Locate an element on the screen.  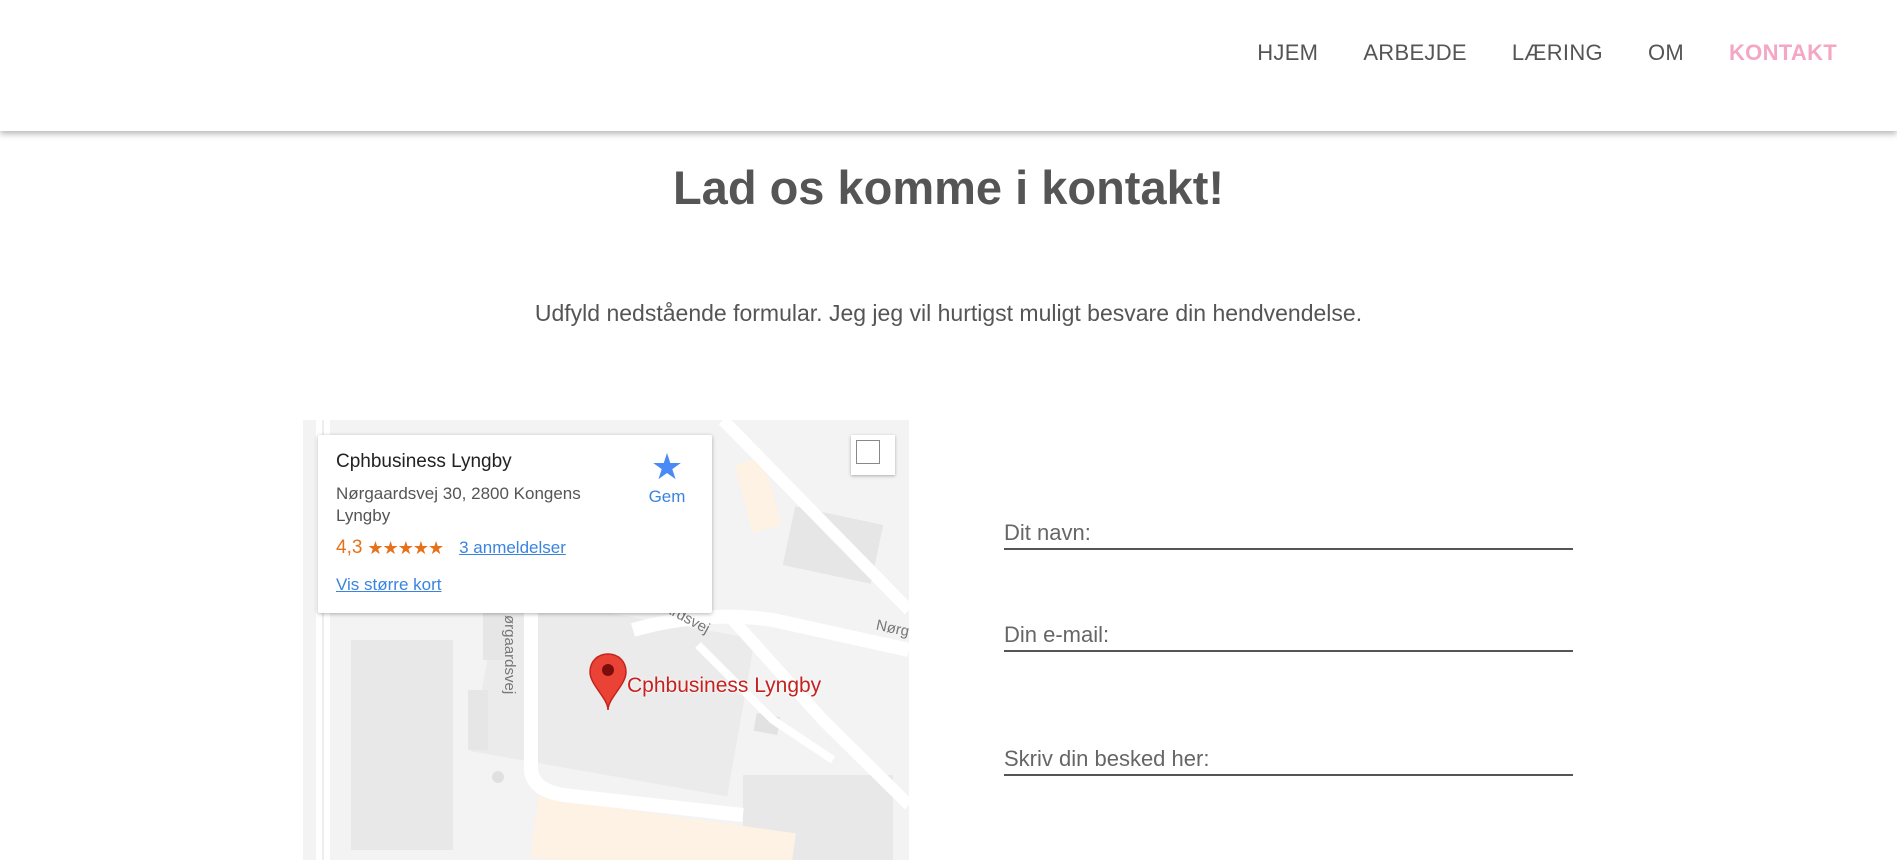
map-pin-icon is located at coordinates (608, 682).